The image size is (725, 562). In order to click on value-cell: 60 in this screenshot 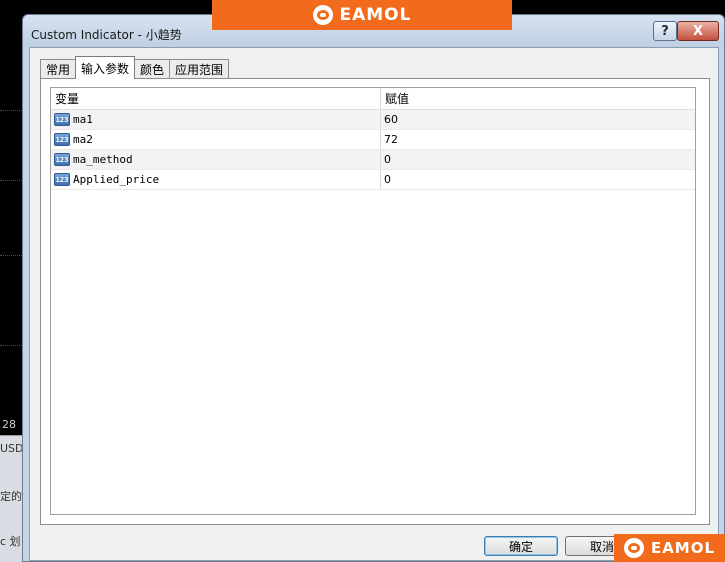, I will do `click(538, 119)`.